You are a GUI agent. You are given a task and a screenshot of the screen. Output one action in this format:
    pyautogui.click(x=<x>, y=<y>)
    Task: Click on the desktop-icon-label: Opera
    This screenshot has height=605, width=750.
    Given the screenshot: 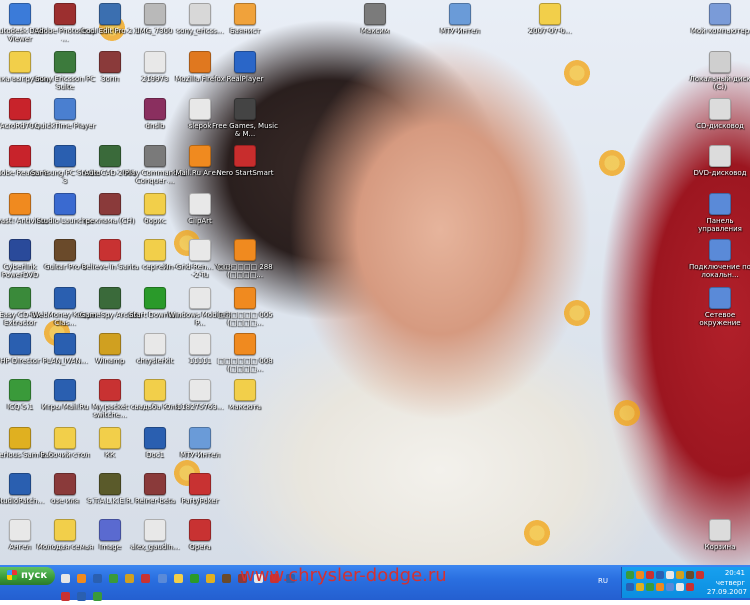 What is the action you would take?
    pyautogui.click(x=200, y=547)
    